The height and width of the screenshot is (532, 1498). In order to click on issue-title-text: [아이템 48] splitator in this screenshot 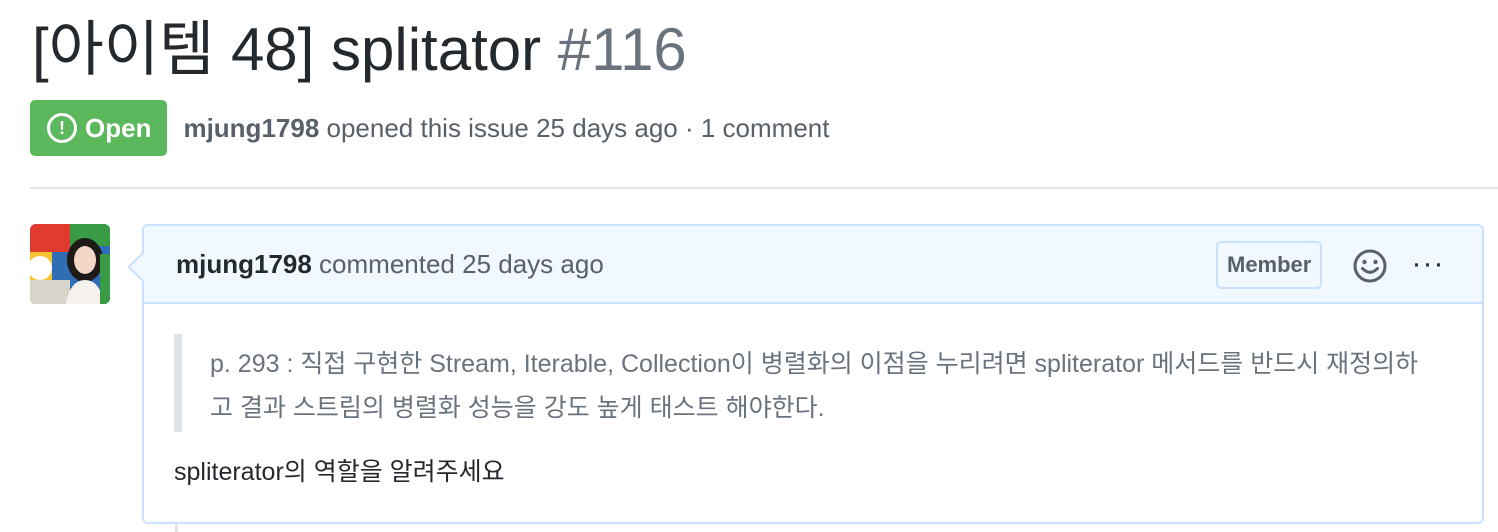, I will do `click(287, 49)`.